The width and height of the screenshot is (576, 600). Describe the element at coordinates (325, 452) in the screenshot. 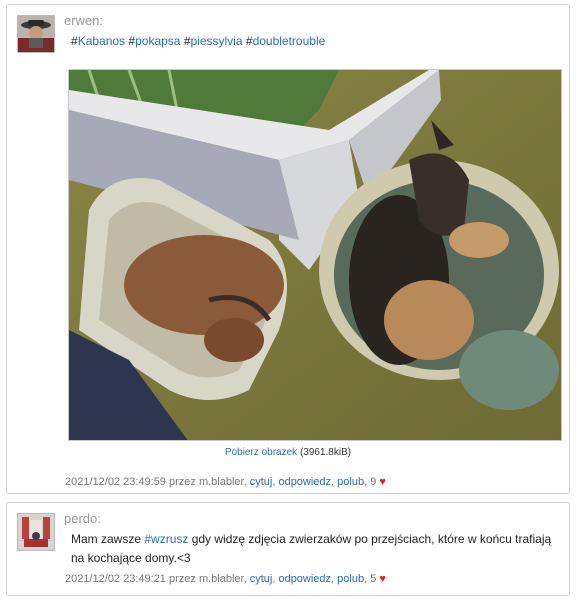

I see `image-size: (3961.8kiB)` at that location.